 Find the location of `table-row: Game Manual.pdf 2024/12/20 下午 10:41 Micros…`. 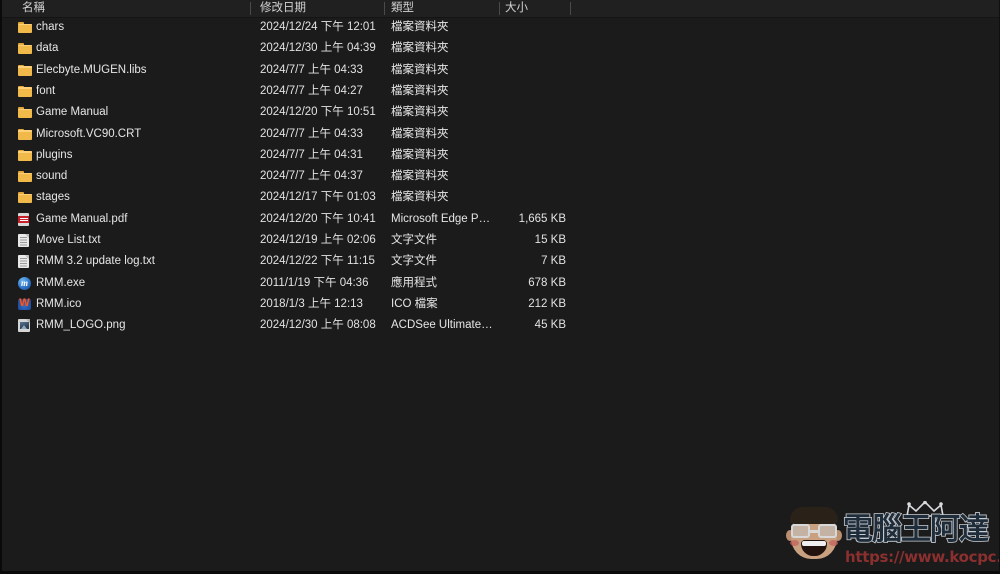

table-row: Game Manual.pdf 2024/12/20 下午 10:41 Micros… is located at coordinates (500, 219).